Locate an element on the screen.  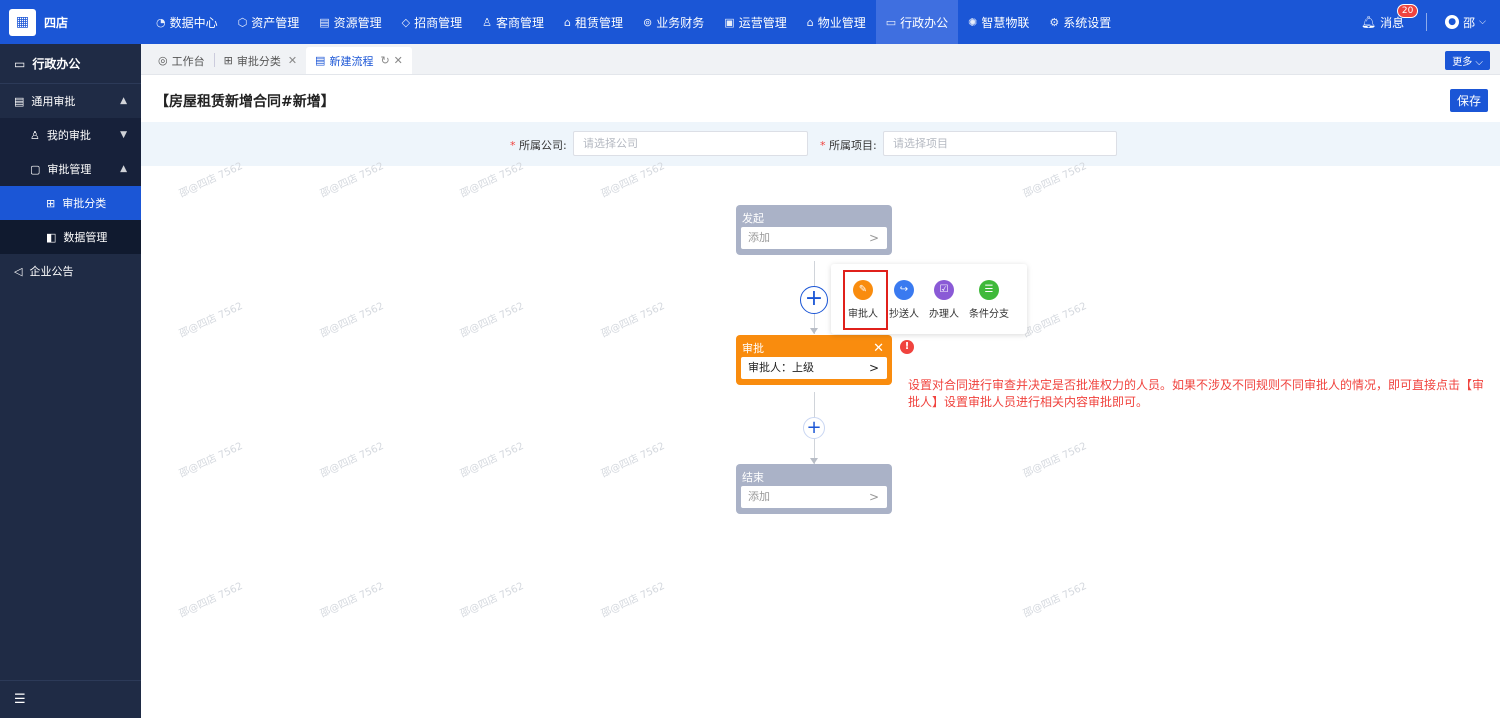
tab-approval-category: ⊞ 审批分类 ✕ is located at coordinates (260, 60).